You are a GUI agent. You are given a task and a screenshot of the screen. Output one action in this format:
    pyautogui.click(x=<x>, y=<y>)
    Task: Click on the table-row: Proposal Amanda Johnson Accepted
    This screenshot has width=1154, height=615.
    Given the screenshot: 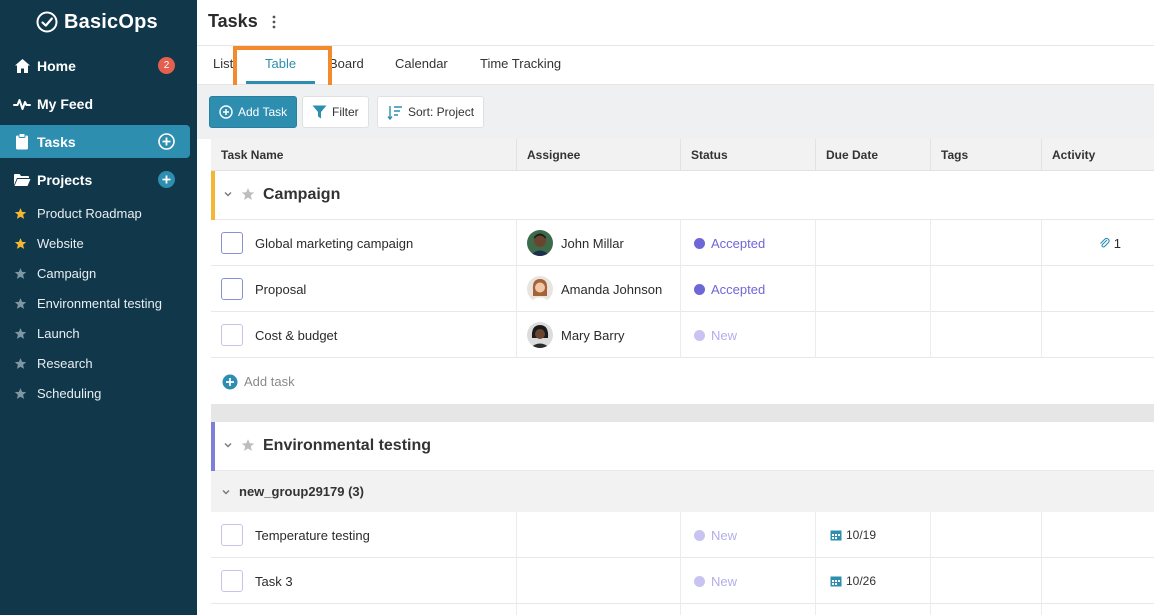 What is the action you would take?
    pyautogui.click(x=682, y=289)
    